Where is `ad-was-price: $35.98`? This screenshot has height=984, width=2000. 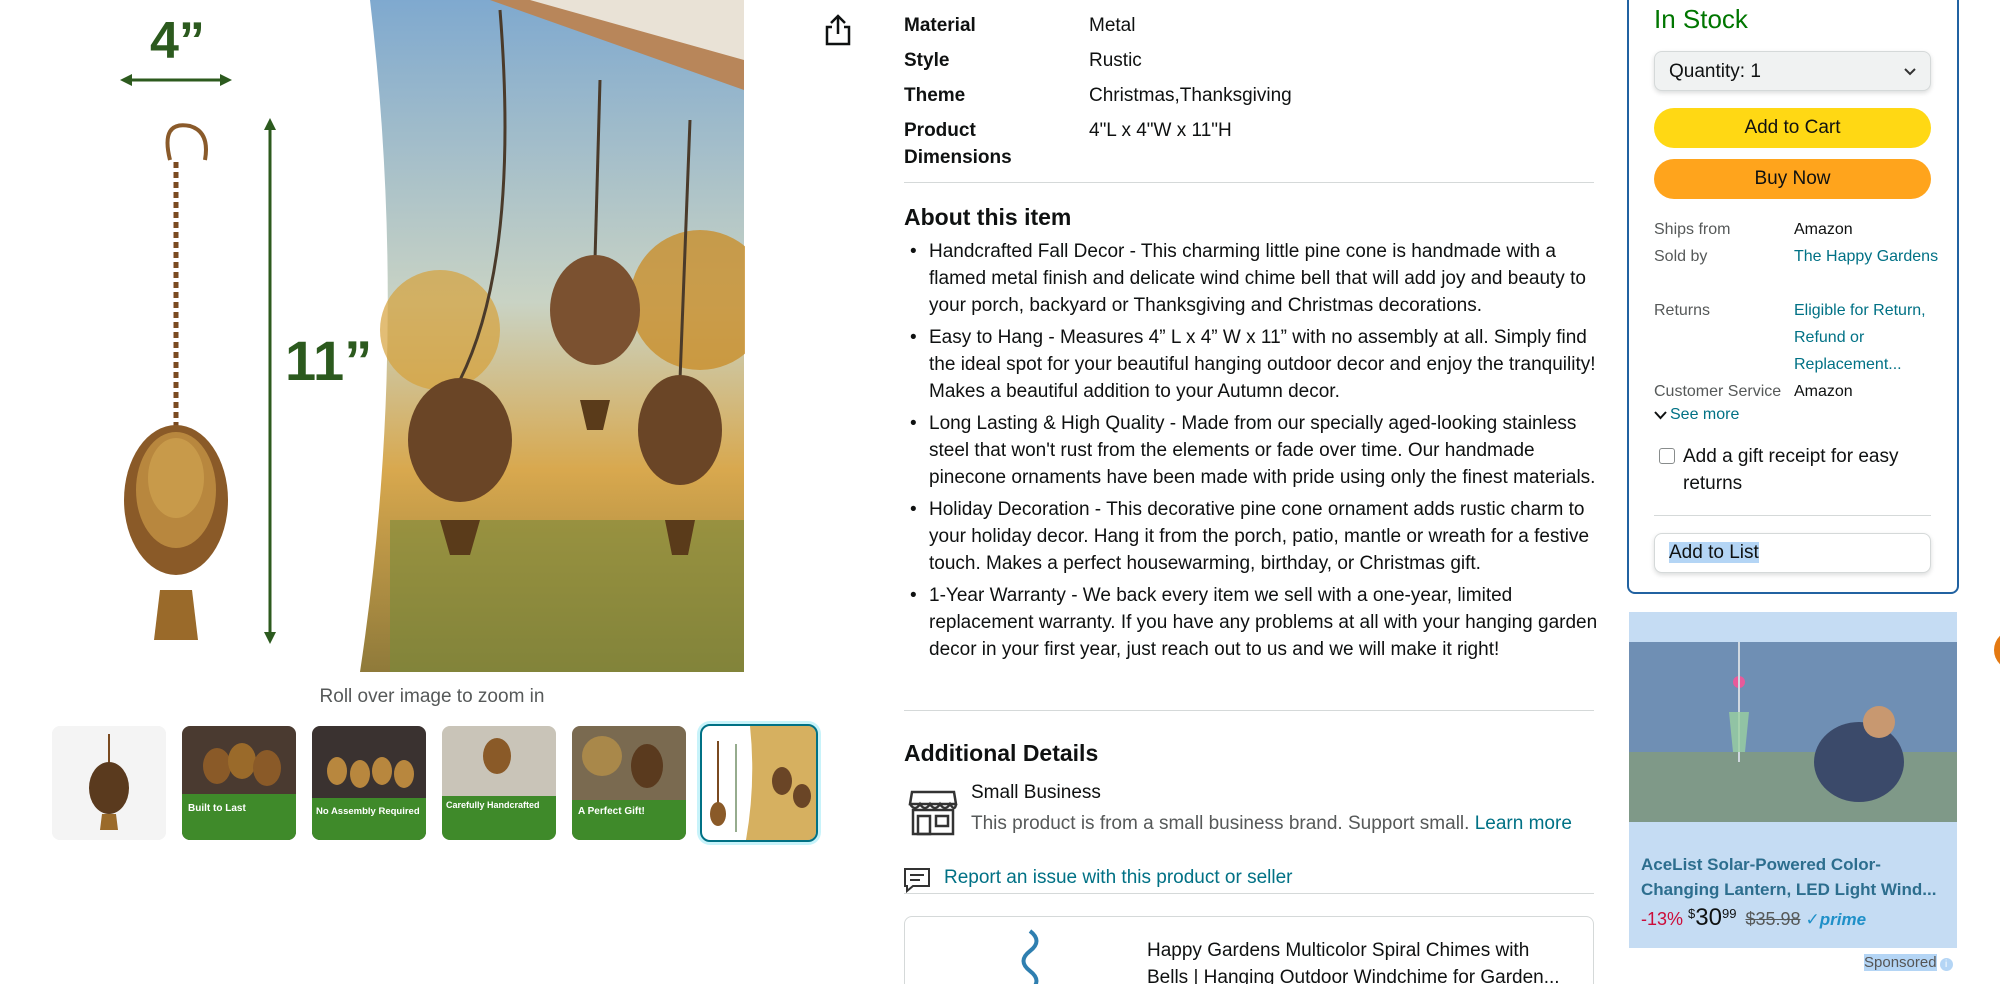
ad-was-price: $35.98 is located at coordinates (1773, 919).